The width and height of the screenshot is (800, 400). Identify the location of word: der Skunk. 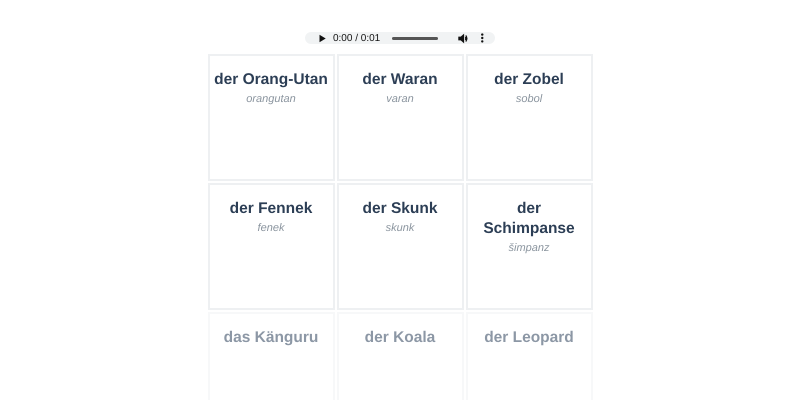
(400, 209).